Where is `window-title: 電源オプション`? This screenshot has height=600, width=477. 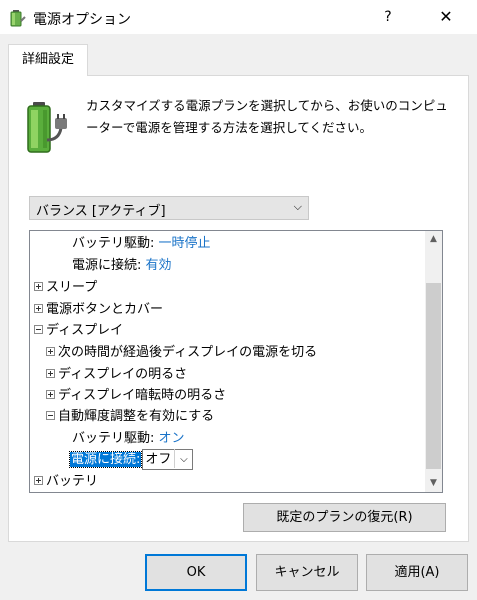
window-title: 電源オプション is located at coordinates (82, 20).